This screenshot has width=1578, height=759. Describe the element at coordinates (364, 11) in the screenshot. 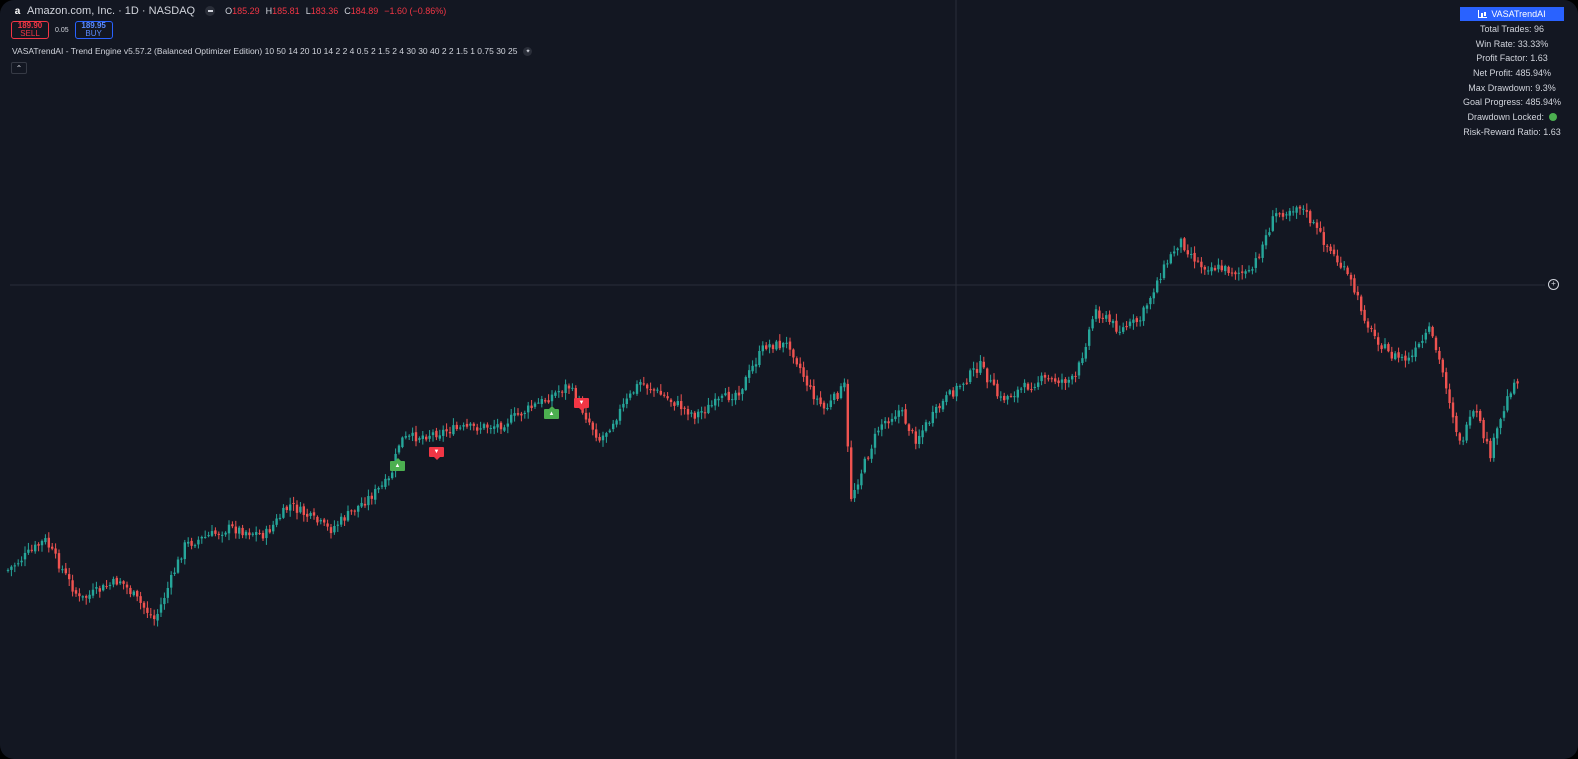

I see `close-value: 184.89` at that location.